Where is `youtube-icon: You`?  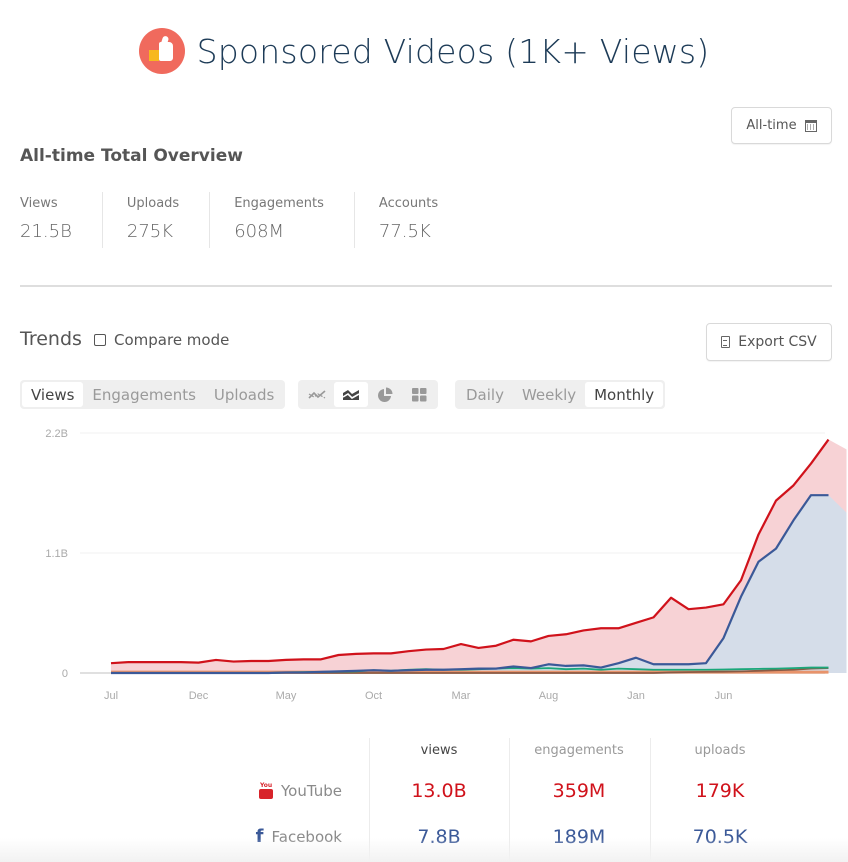
youtube-icon: You is located at coordinates (266, 791).